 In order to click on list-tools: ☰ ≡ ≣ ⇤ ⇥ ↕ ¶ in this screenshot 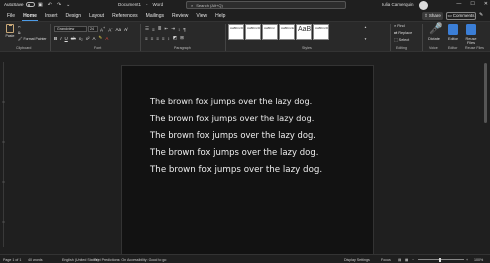, I will do `click(165, 29)`.